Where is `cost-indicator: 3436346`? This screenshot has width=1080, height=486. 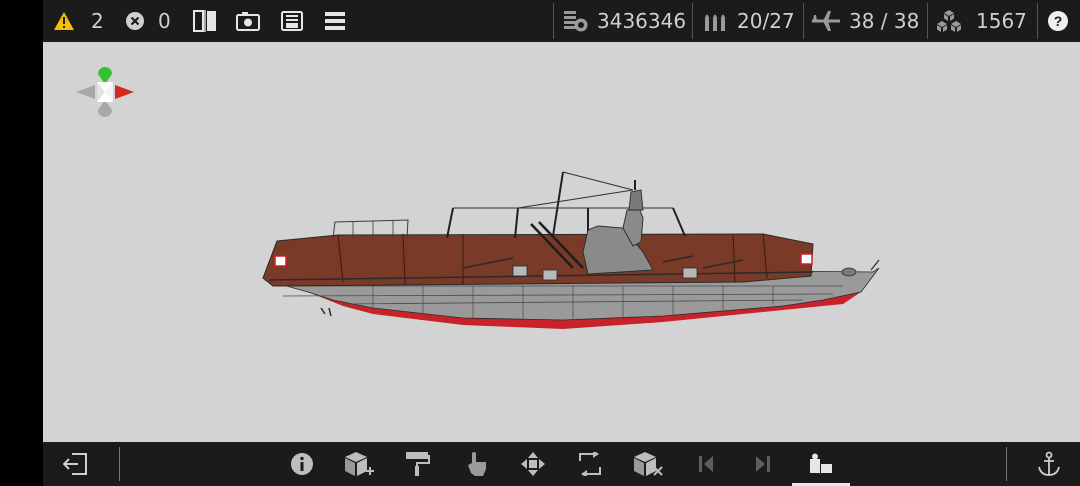 cost-indicator: 3436346 is located at coordinates (624, 21).